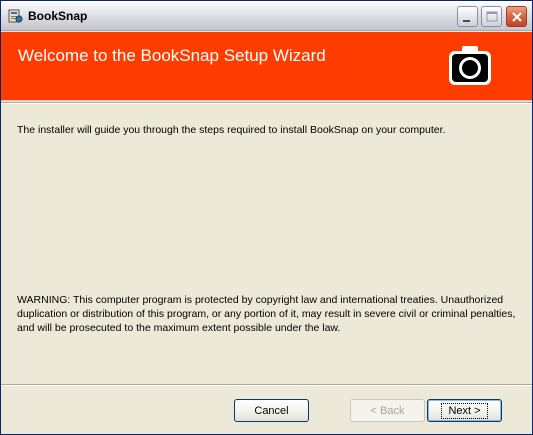 This screenshot has width=533, height=435. What do you see at coordinates (467, 16) in the screenshot?
I see `minimize-button` at bounding box center [467, 16].